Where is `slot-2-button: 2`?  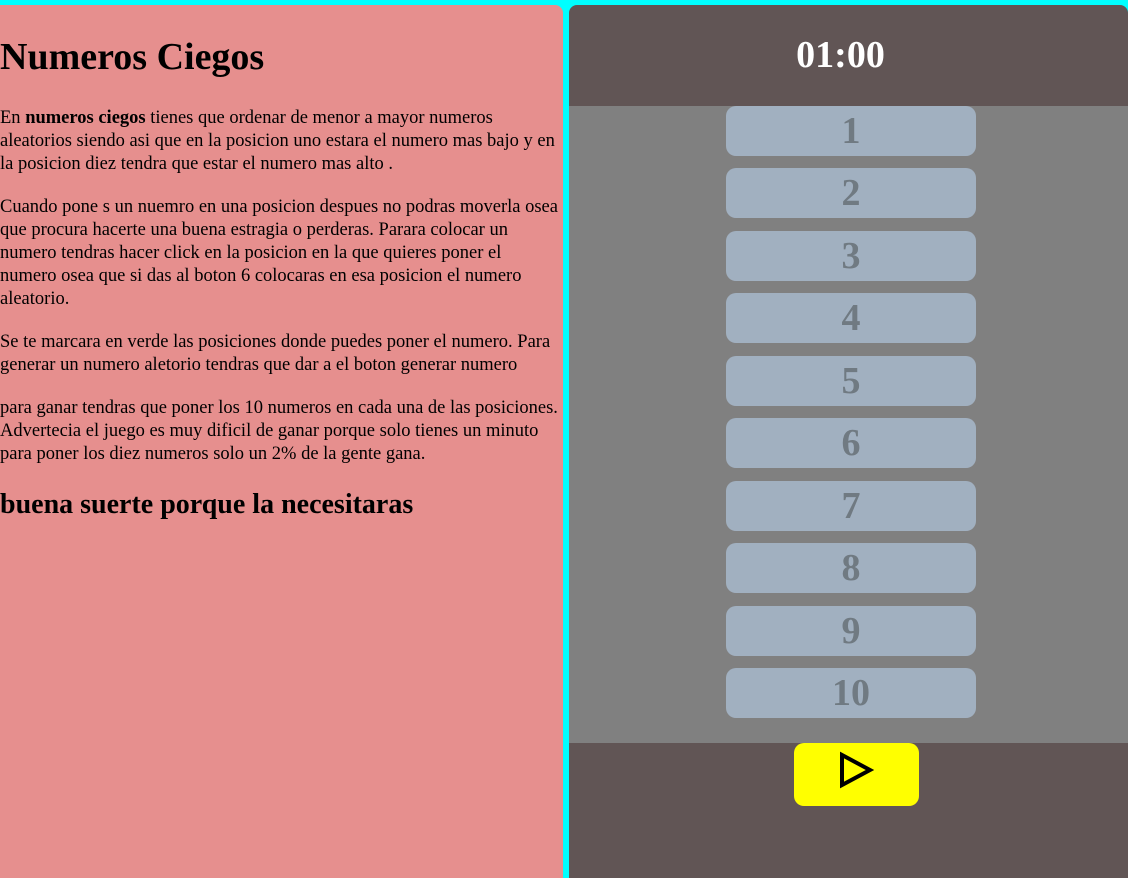 slot-2-button: 2 is located at coordinates (851, 193).